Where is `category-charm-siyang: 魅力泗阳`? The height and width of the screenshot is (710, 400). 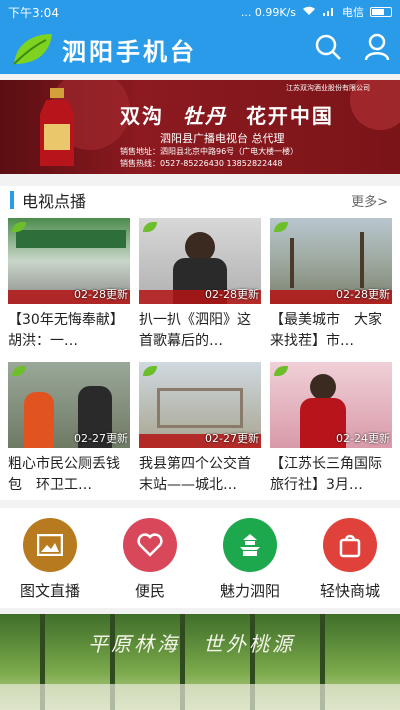 category-charm-siyang: 魅力泗阳 is located at coordinates (250, 559).